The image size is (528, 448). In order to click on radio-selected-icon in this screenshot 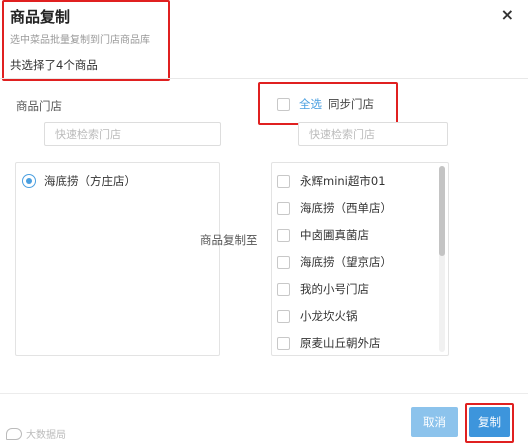, I will do `click(29, 181)`.